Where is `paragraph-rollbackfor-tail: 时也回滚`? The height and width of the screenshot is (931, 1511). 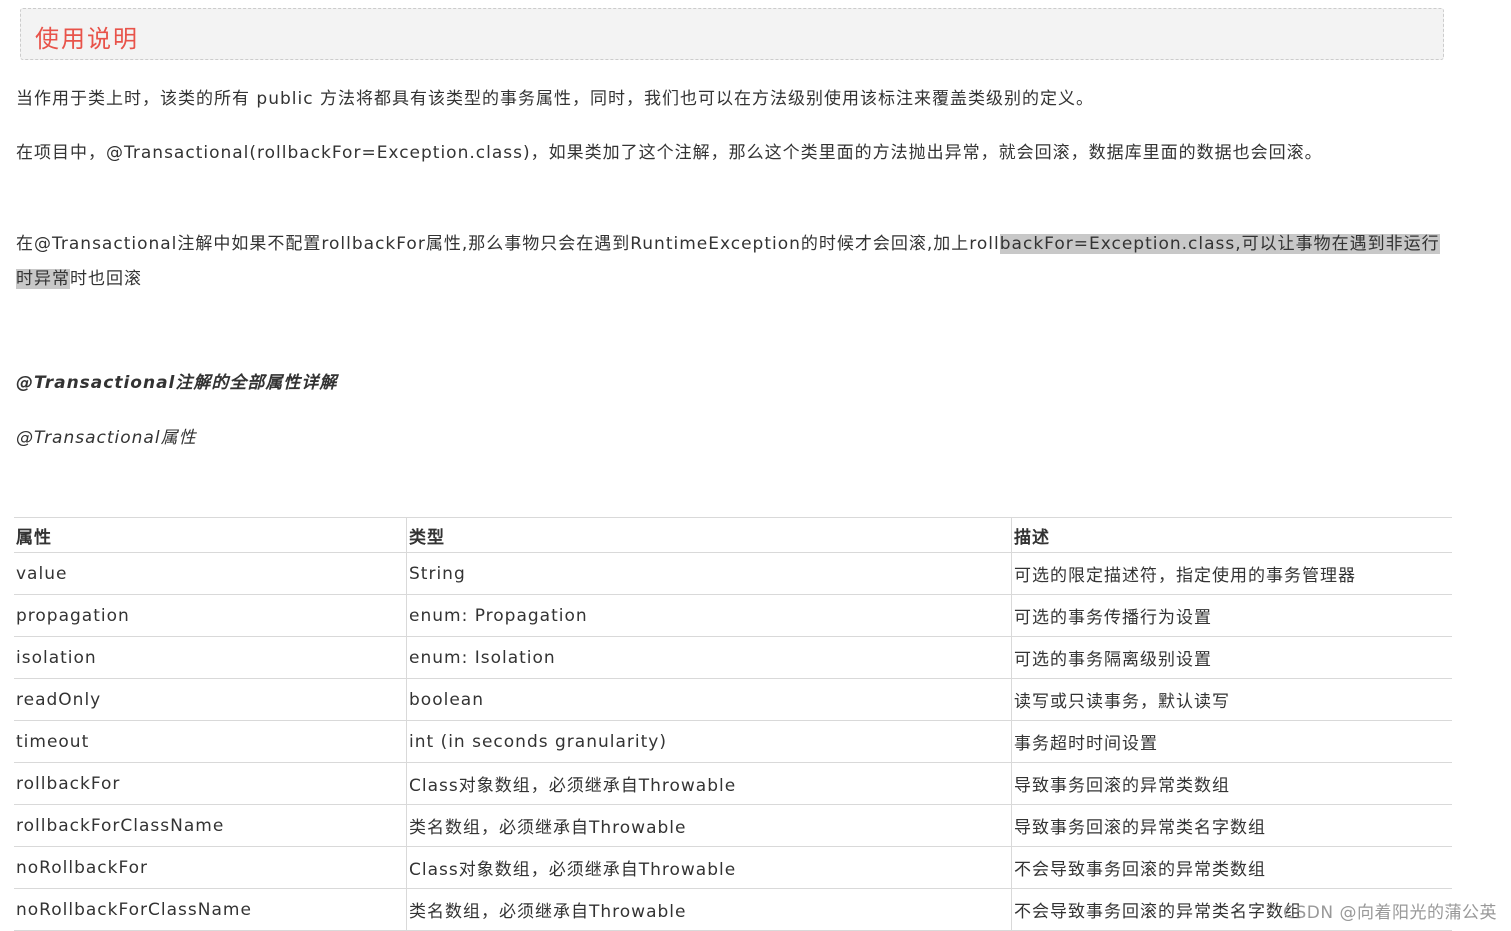 paragraph-rollbackfor-tail: 时也回滚 is located at coordinates (106, 279).